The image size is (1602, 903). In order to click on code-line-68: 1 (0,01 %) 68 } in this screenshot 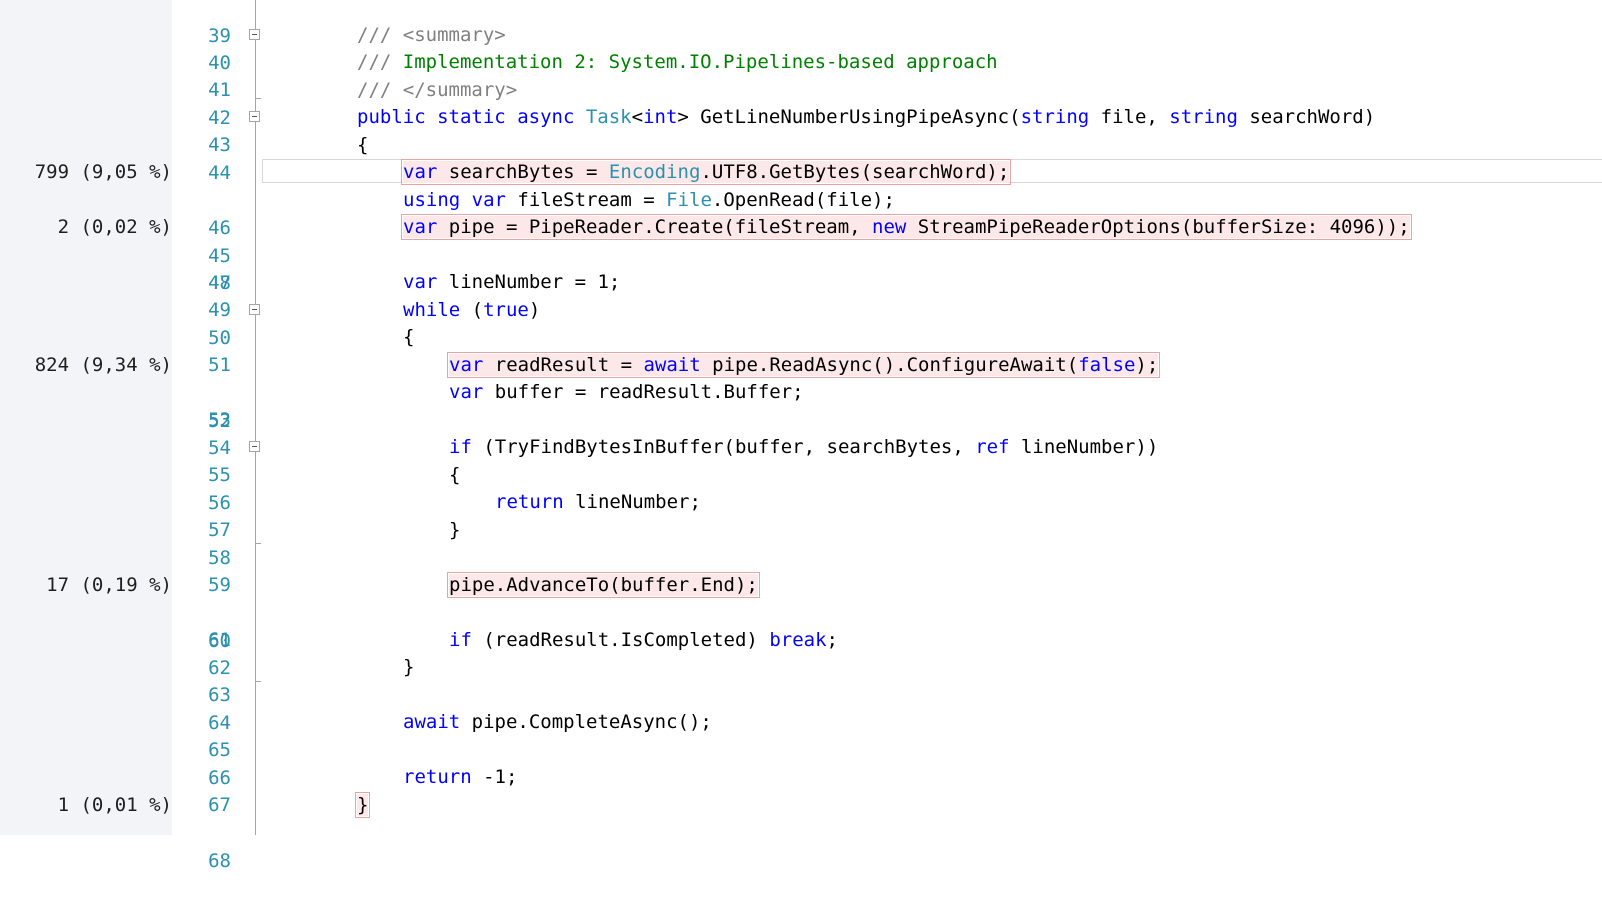, I will do `click(801, 831)`.